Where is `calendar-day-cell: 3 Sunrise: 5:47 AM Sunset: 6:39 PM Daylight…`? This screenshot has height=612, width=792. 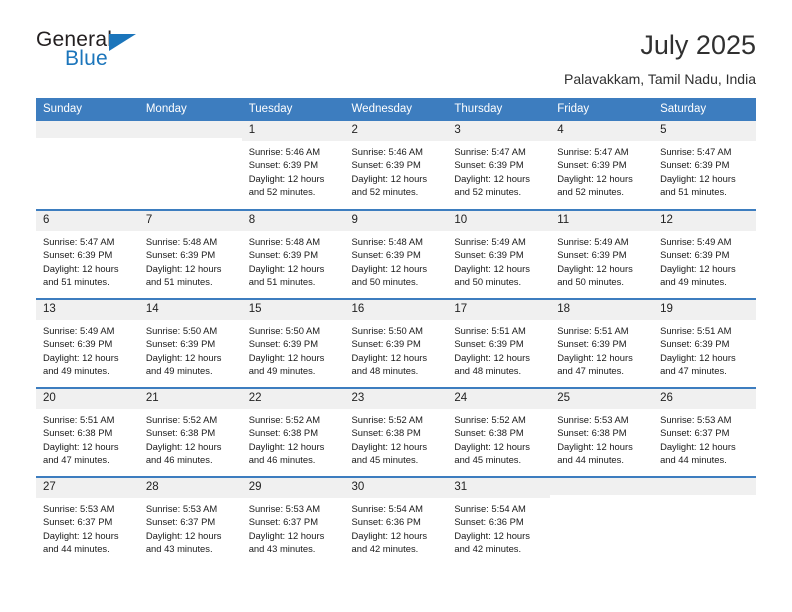
calendar-day-cell: 3 Sunrise: 5:47 AM Sunset: 6:39 PM Daylight… is located at coordinates (499, 165).